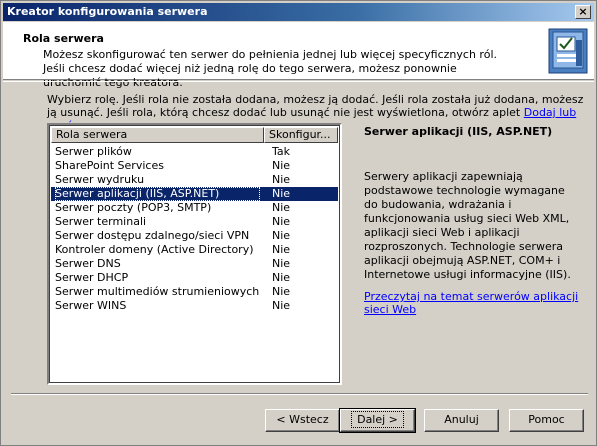 The height and width of the screenshot is (446, 597). What do you see at coordinates (152, 235) in the screenshot?
I see `role-name: Serwer dostępu zdalnego/sieci VPN` at bounding box center [152, 235].